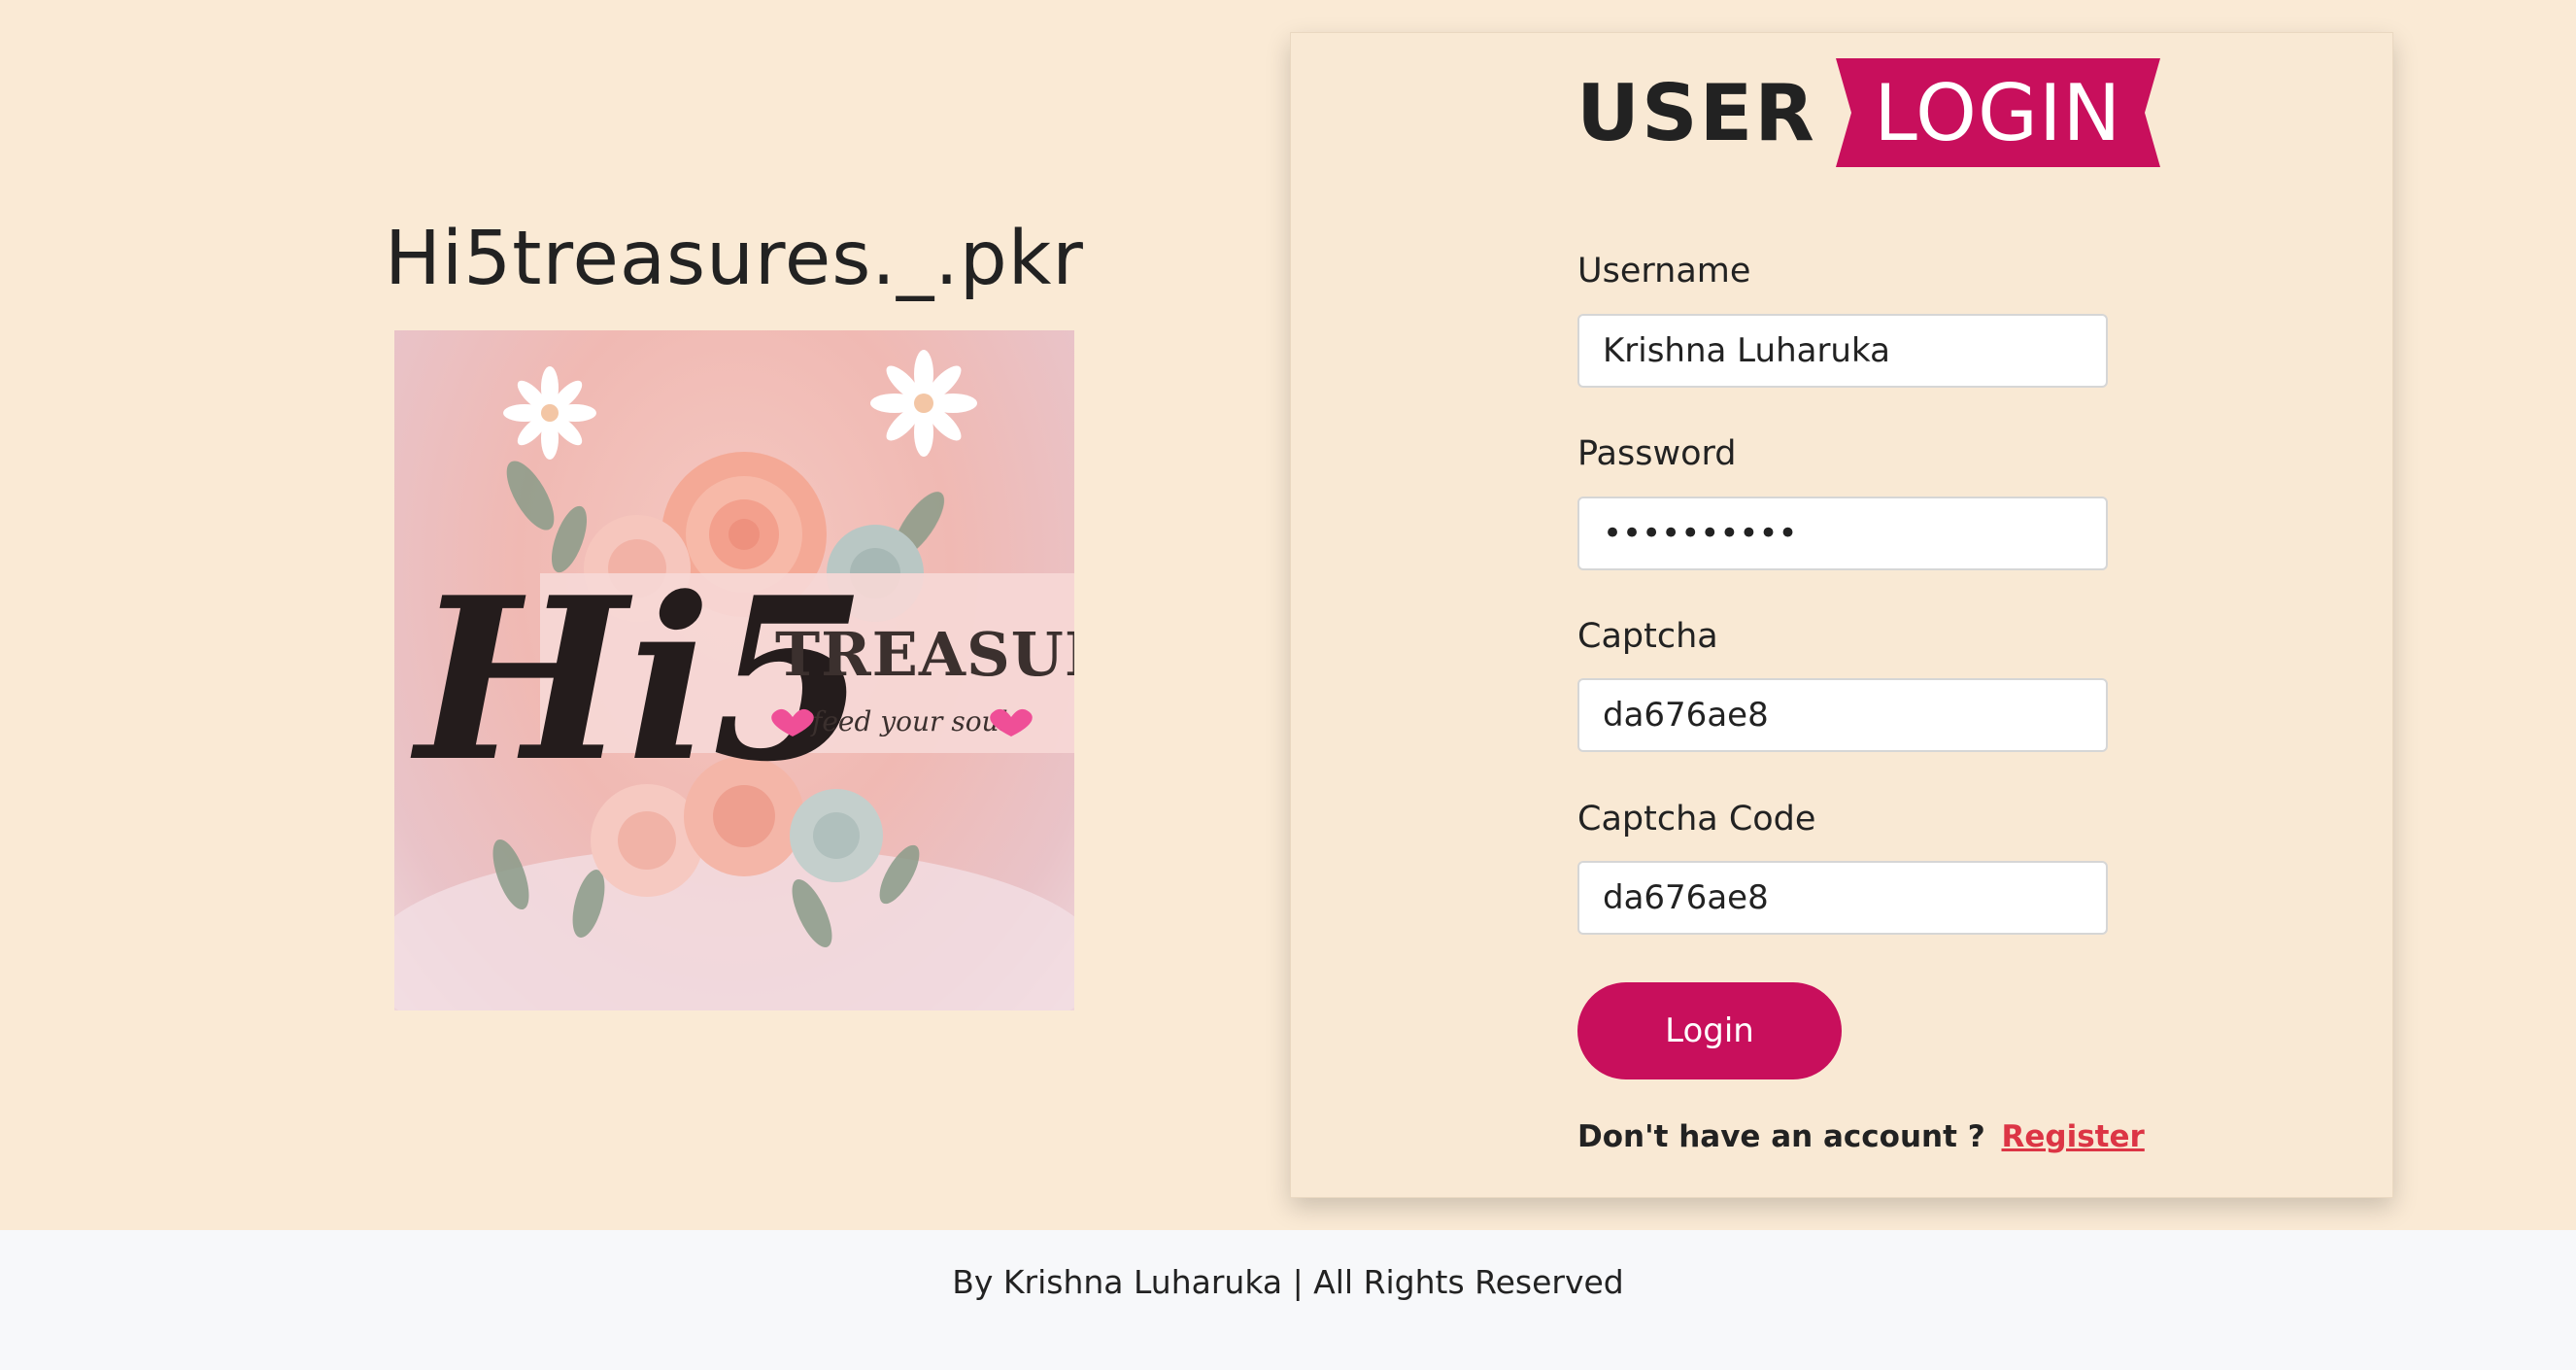 The image size is (2576, 1370). I want to click on no-account-text: Don't have an account ?, so click(1781, 1136).